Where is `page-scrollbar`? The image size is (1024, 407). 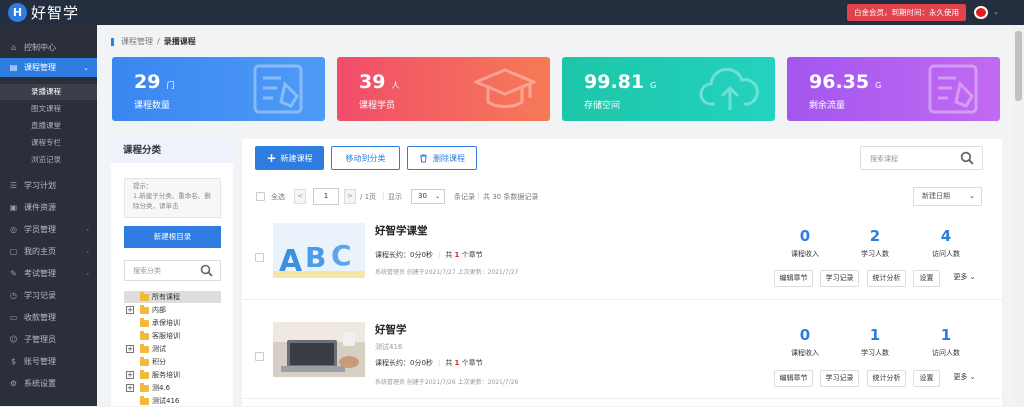
page-scrollbar is located at coordinates (1018, 215).